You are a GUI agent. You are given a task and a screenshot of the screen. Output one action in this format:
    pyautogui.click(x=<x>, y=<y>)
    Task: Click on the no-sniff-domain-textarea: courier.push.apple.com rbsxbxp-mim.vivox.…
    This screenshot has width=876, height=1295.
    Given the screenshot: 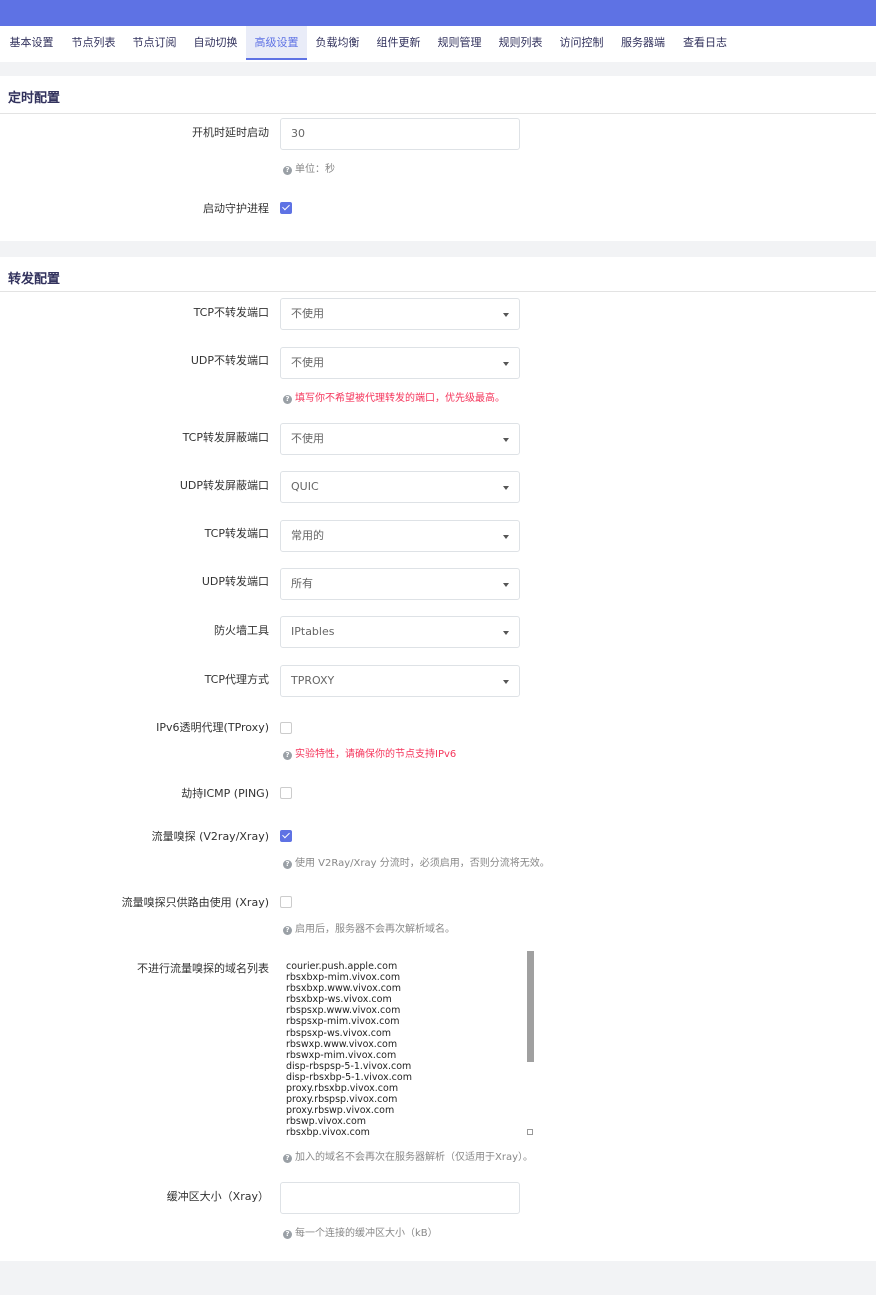 What is the action you would take?
    pyautogui.click(x=407, y=1045)
    